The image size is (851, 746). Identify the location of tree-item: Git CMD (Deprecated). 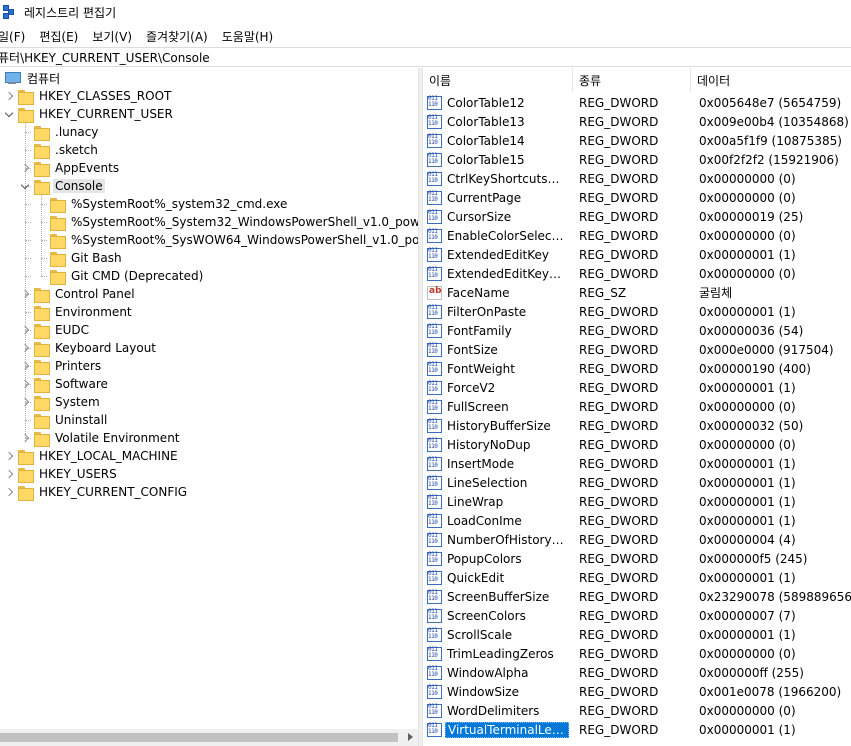
(120, 276).